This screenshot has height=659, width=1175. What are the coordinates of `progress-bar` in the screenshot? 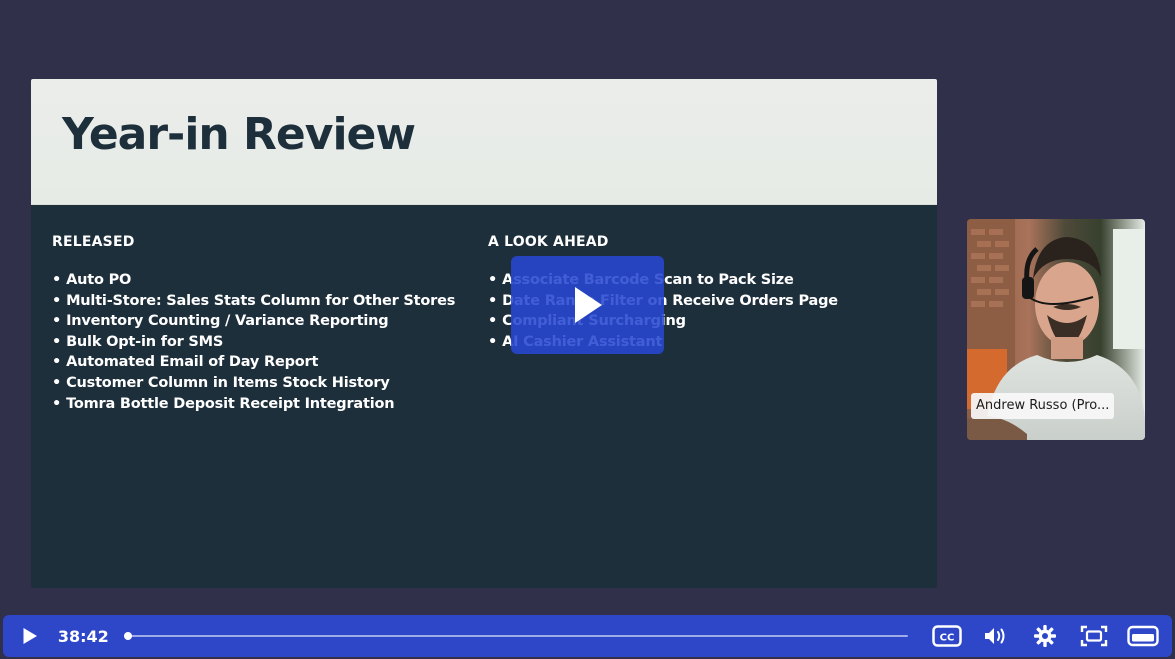 It's located at (515, 636).